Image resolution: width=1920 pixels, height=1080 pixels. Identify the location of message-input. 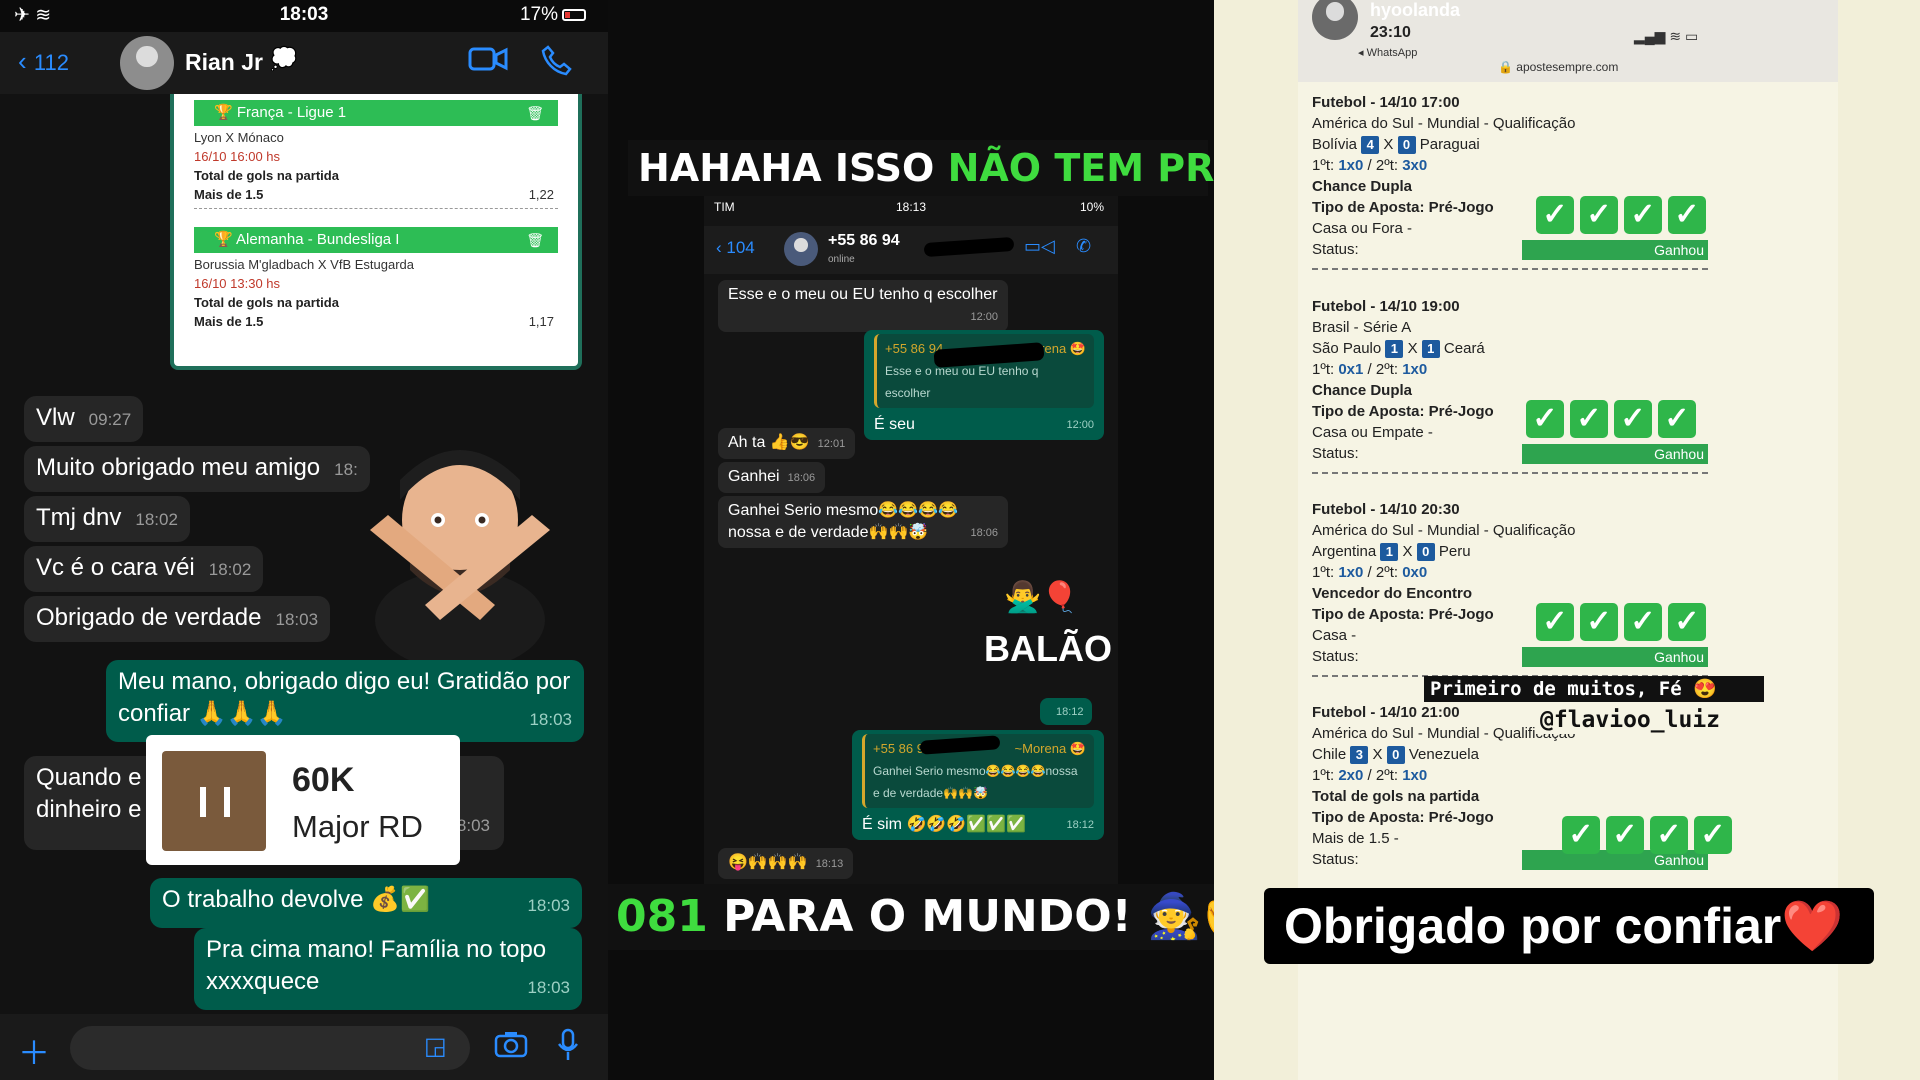
(270, 1048).